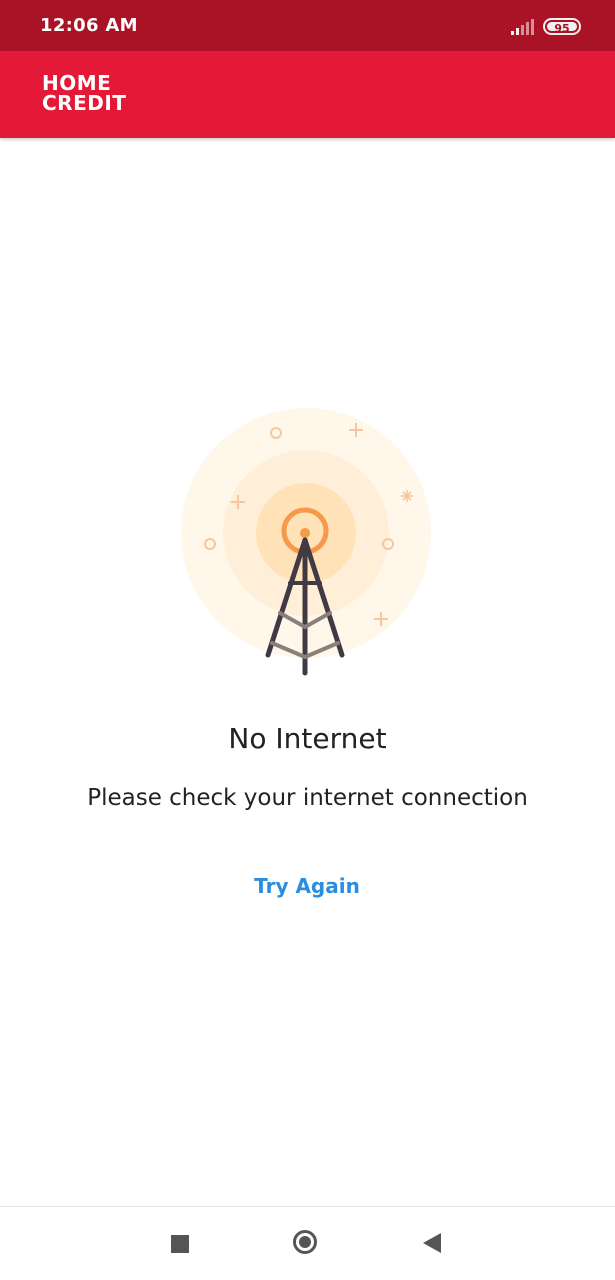 Image resolution: width=615 pixels, height=1280 pixels. I want to click on signal-icon, so click(522, 27).